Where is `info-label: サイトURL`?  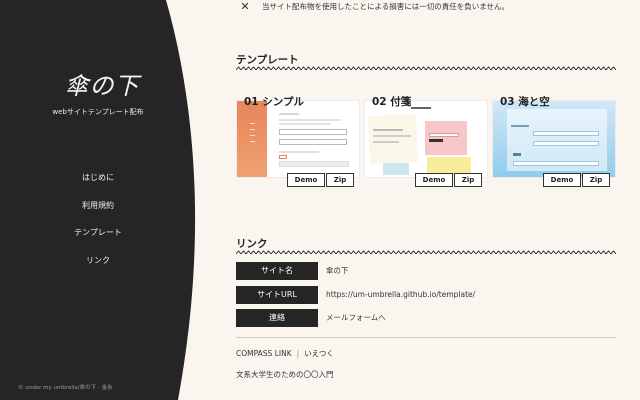 info-label: サイトURL is located at coordinates (277, 295).